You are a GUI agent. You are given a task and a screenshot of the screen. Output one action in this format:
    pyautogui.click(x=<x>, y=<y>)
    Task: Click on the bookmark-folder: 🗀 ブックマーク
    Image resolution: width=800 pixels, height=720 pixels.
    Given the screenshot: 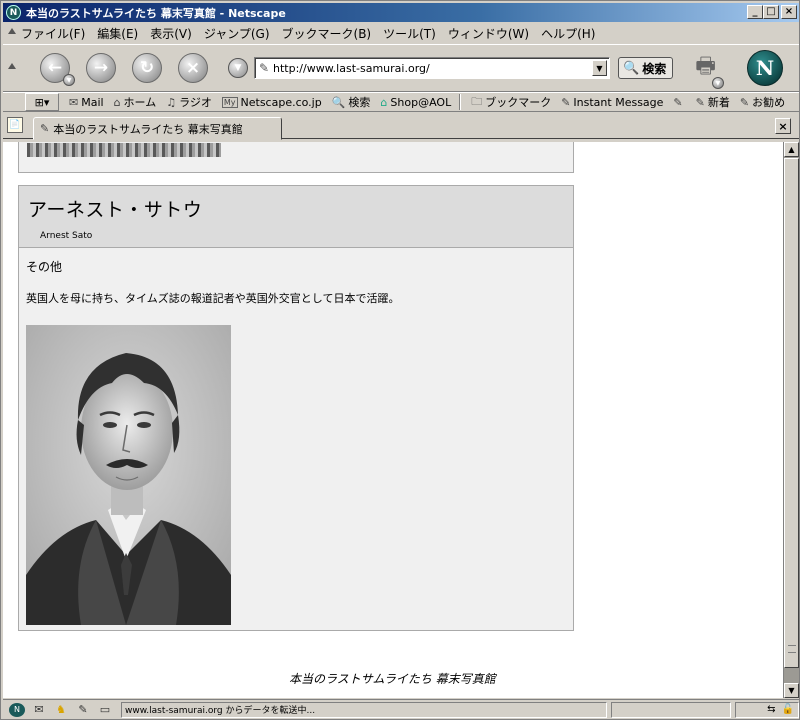 What is the action you would take?
    pyautogui.click(x=511, y=102)
    